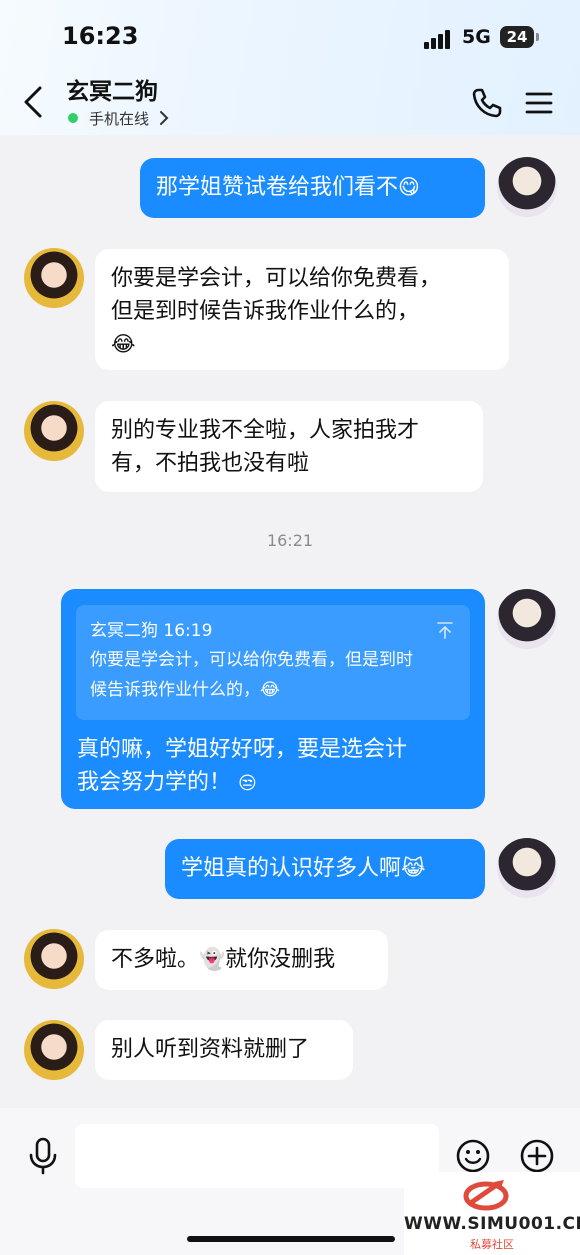  I want to click on menu-icon, so click(539, 103).